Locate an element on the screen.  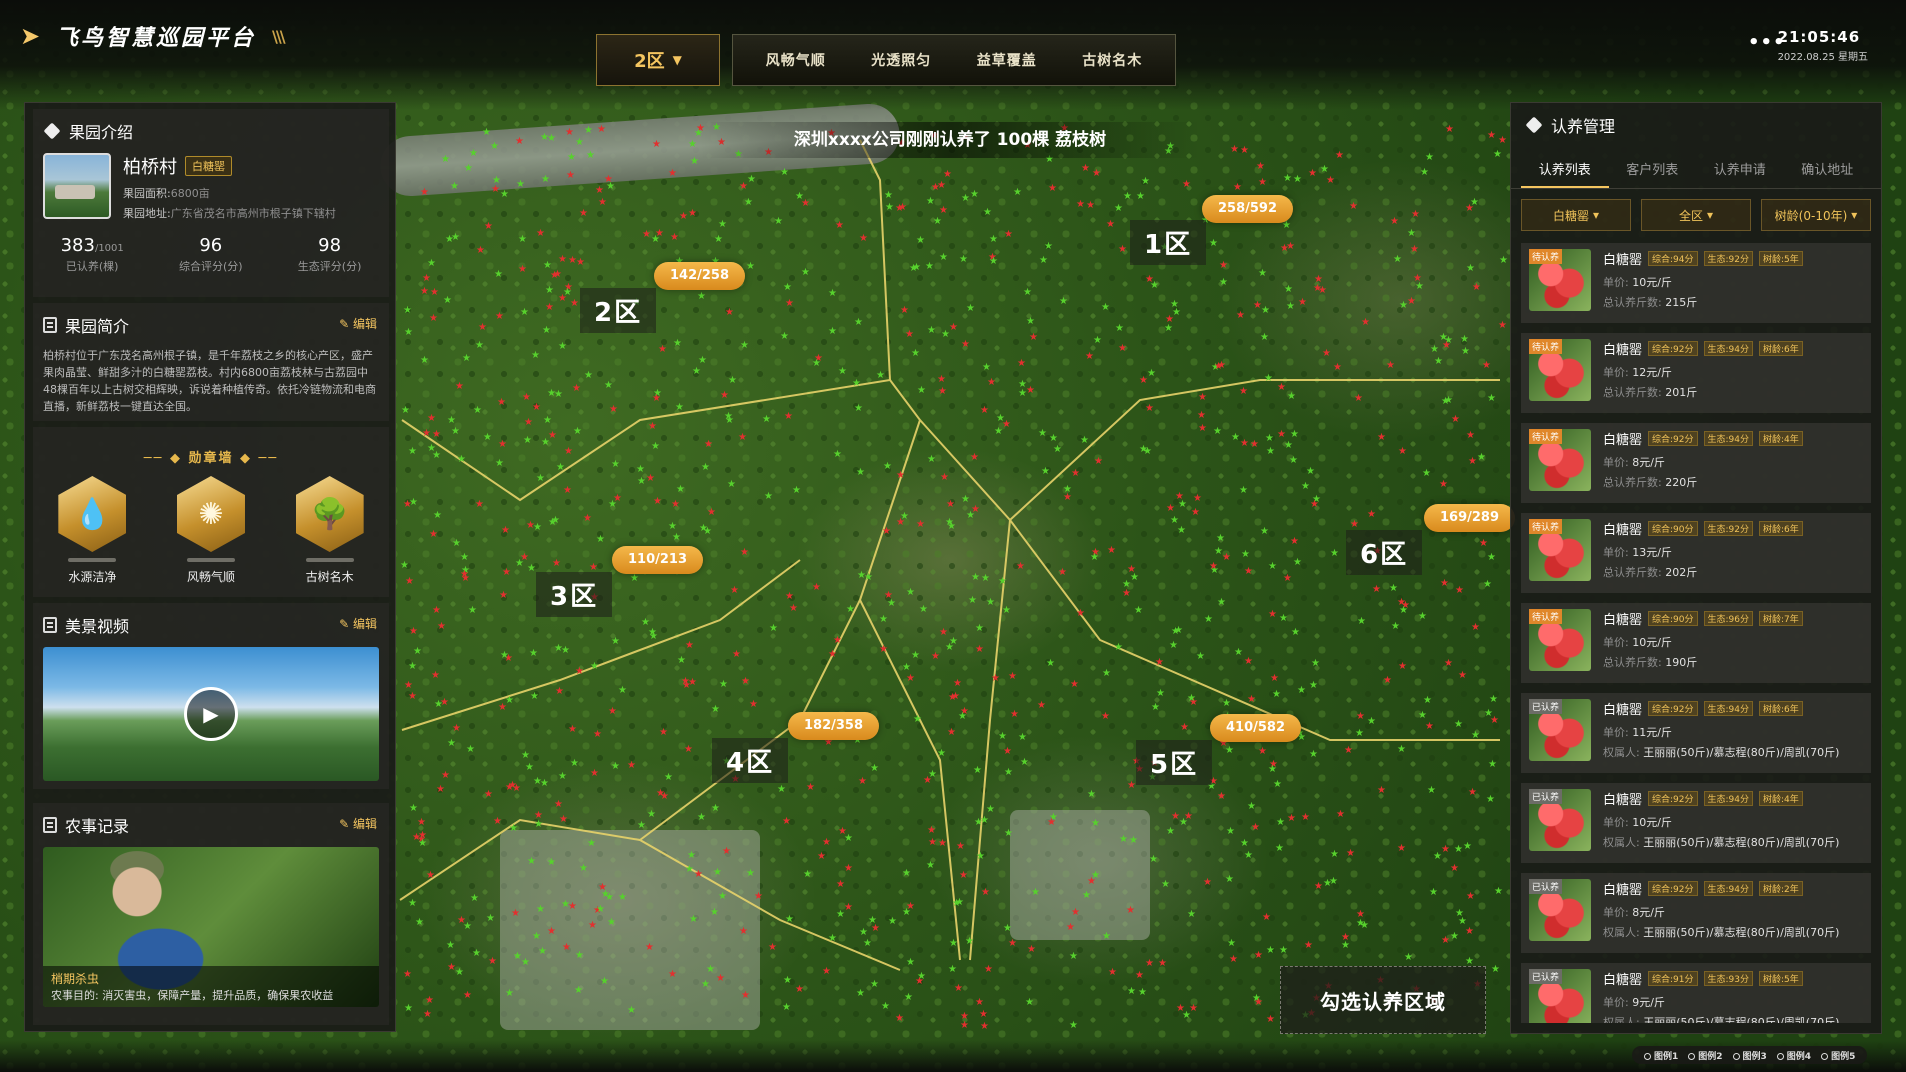
edit-video-button: ✎ 编辑 is located at coordinates (358, 623).